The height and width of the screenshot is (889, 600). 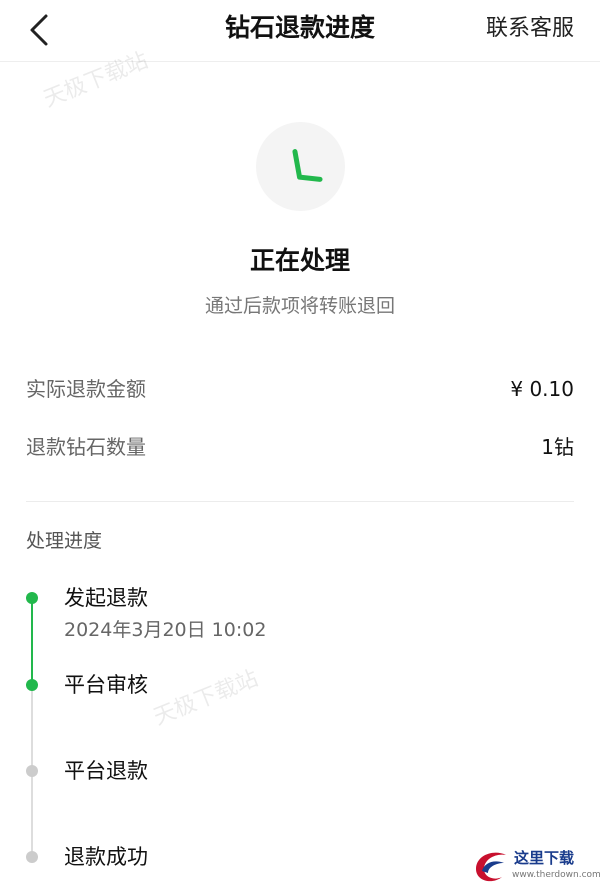 I want to click on step-time: 2024年3月20日 10:02, so click(x=165, y=630).